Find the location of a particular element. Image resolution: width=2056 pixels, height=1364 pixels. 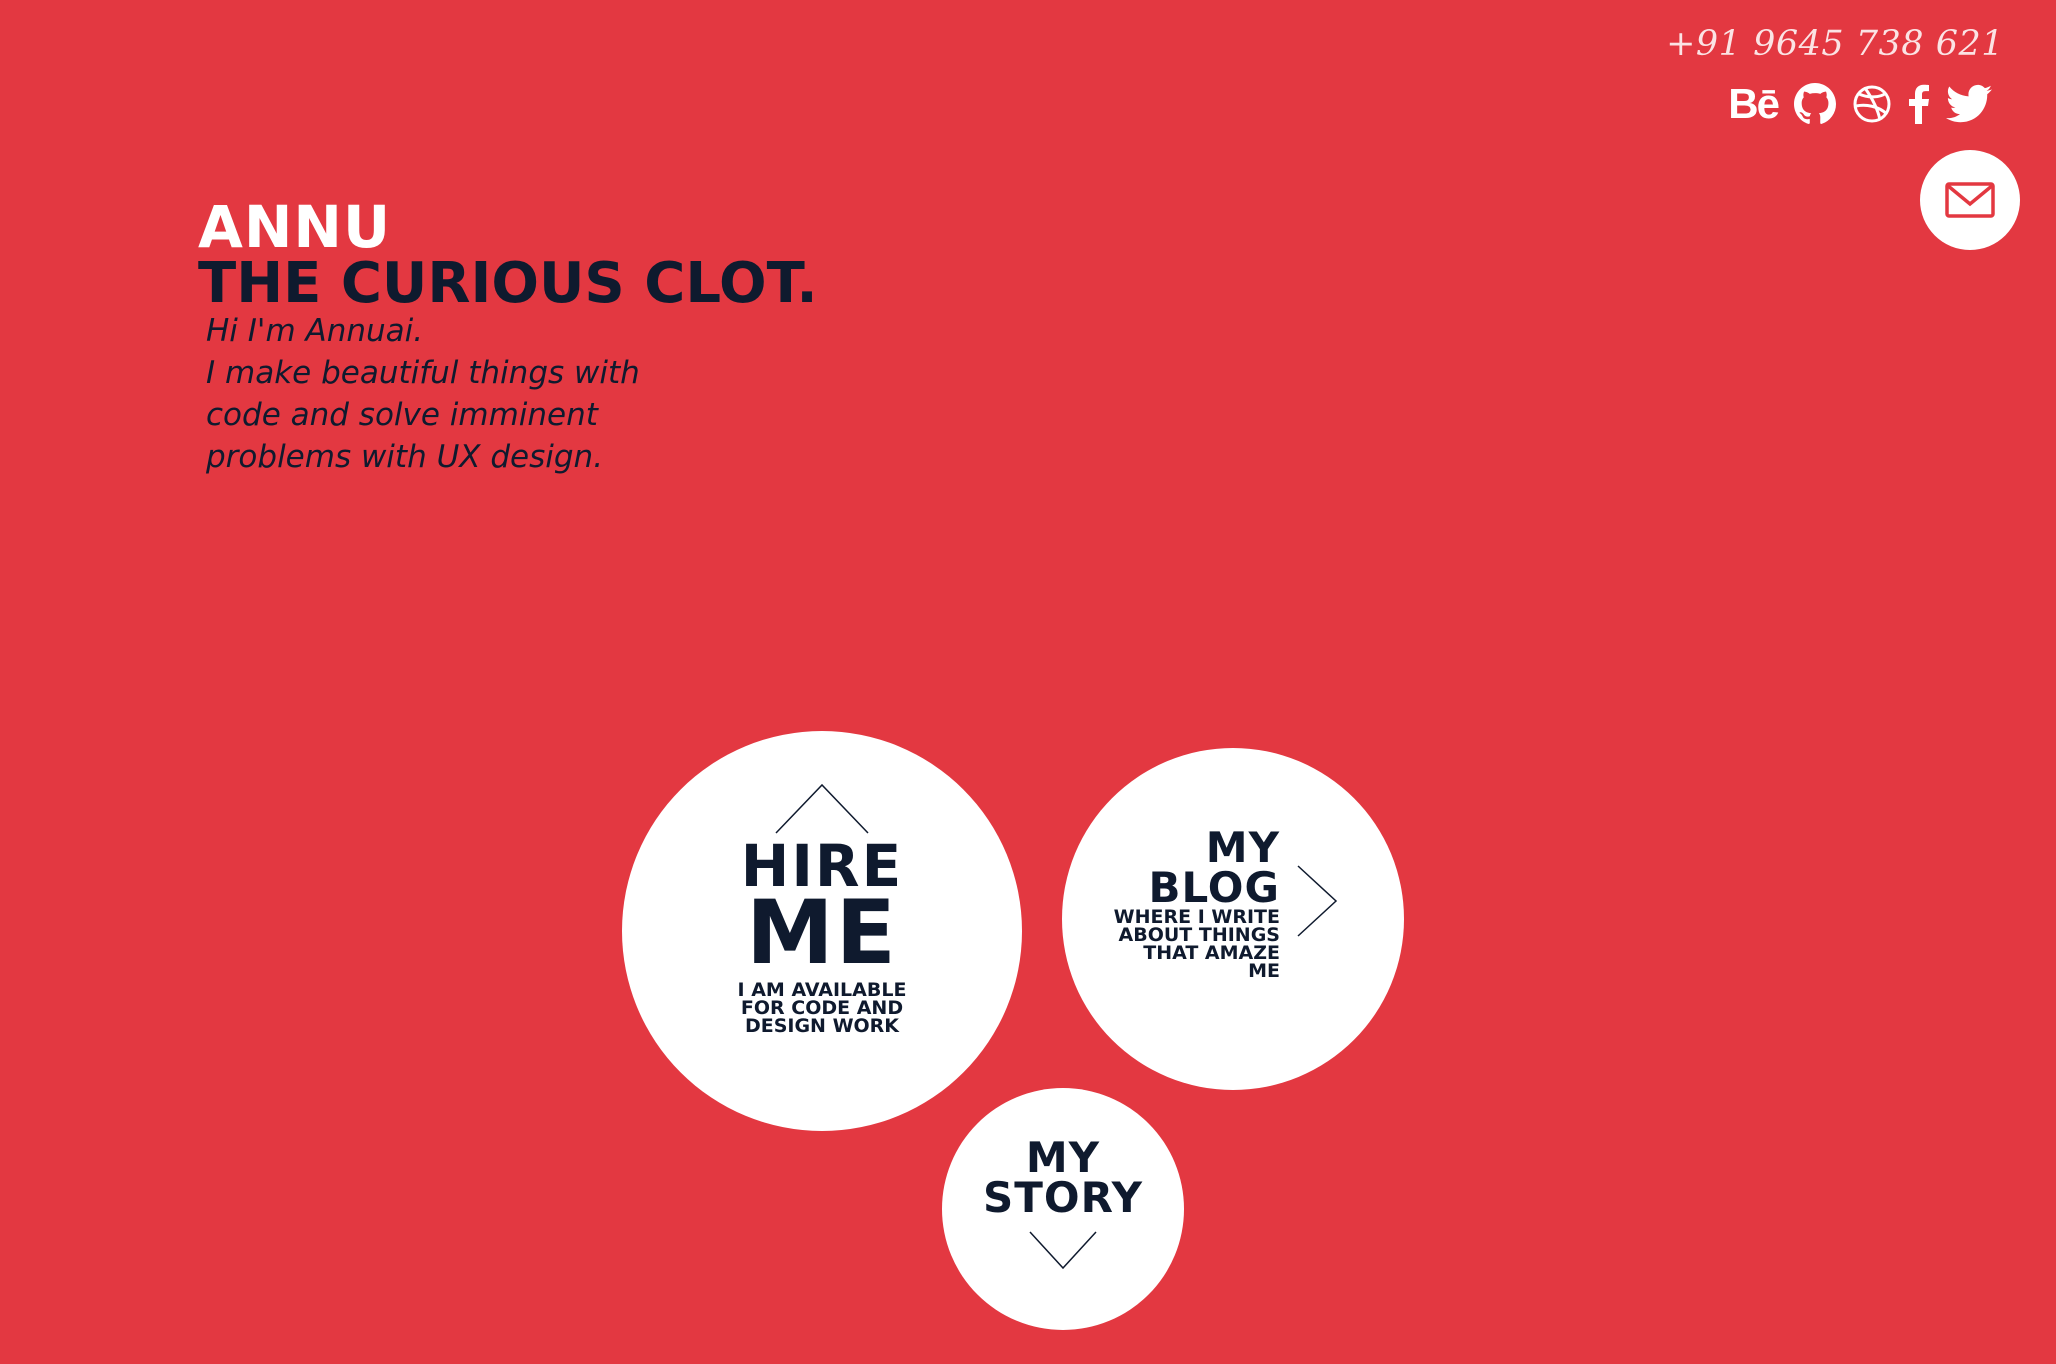

github-icon is located at coordinates (1815, 104).